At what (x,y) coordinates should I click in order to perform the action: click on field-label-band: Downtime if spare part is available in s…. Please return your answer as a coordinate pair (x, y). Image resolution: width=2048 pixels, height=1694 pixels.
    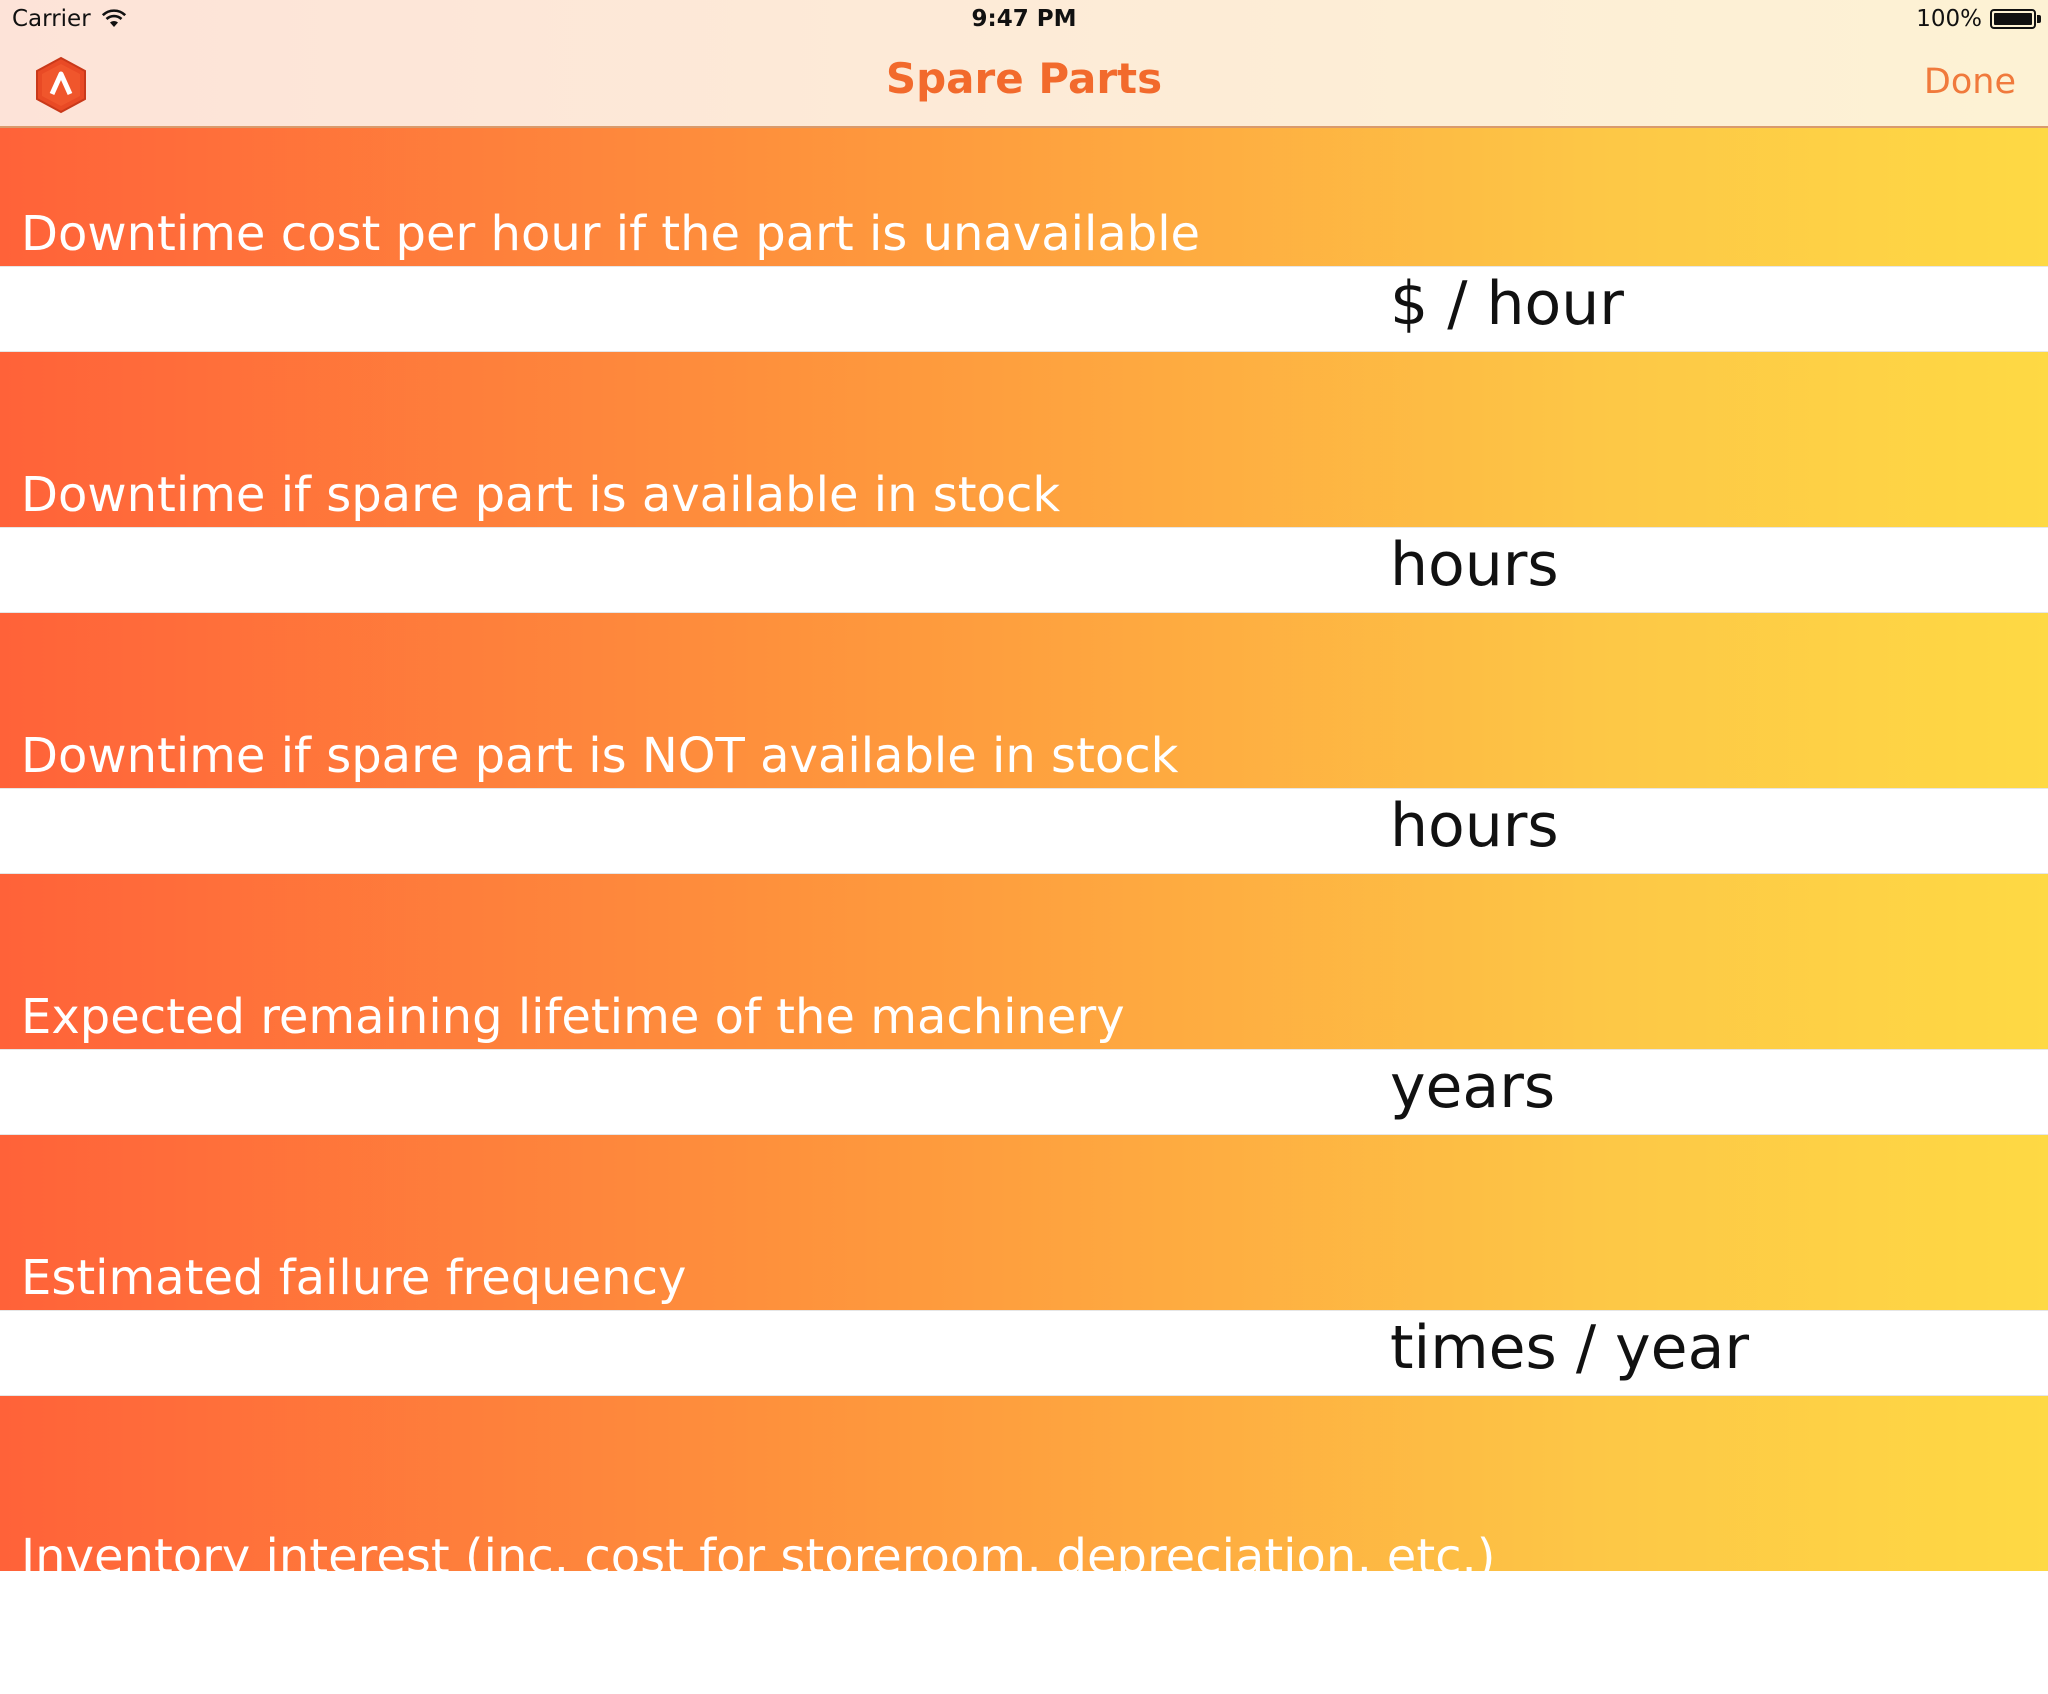
    Looking at the image, I should click on (1024, 458).